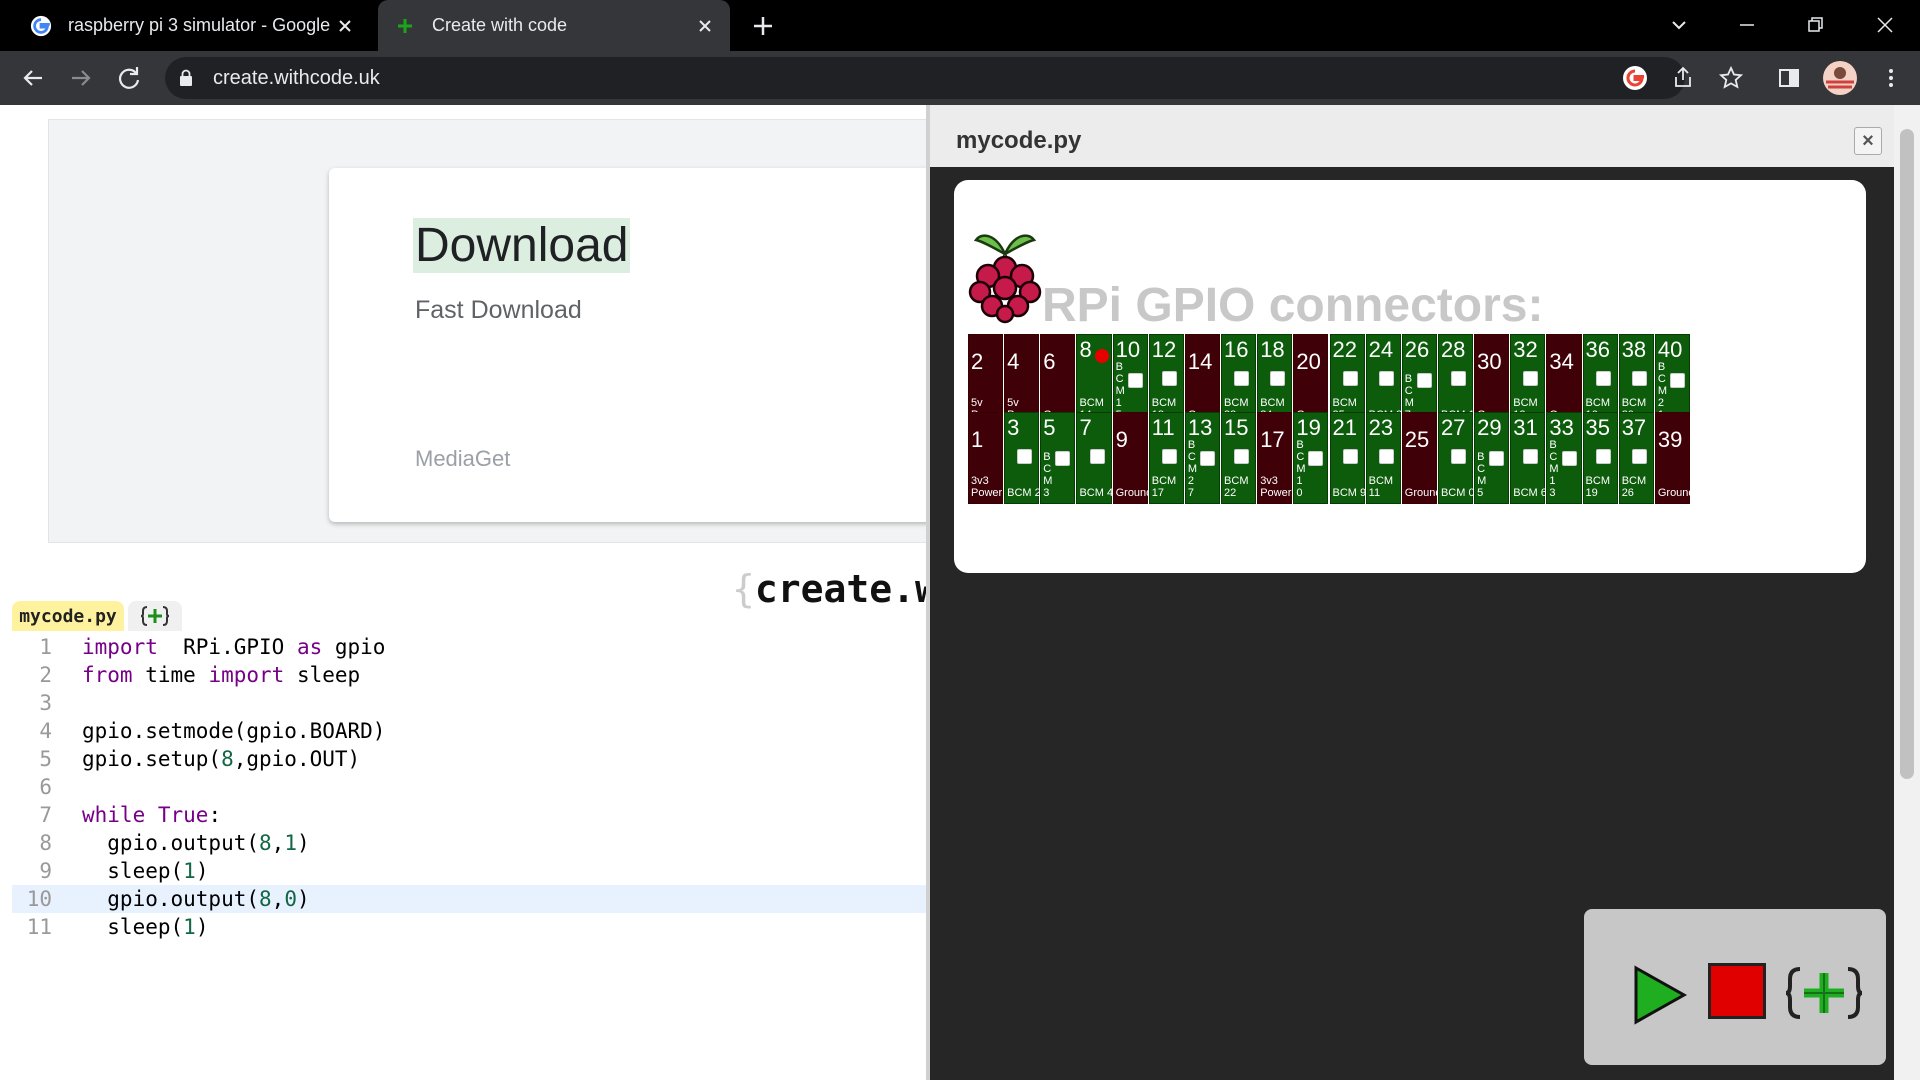  What do you see at coordinates (470, 899) in the screenshot?
I see `code-line: 10 gpio.output(8,0)` at bounding box center [470, 899].